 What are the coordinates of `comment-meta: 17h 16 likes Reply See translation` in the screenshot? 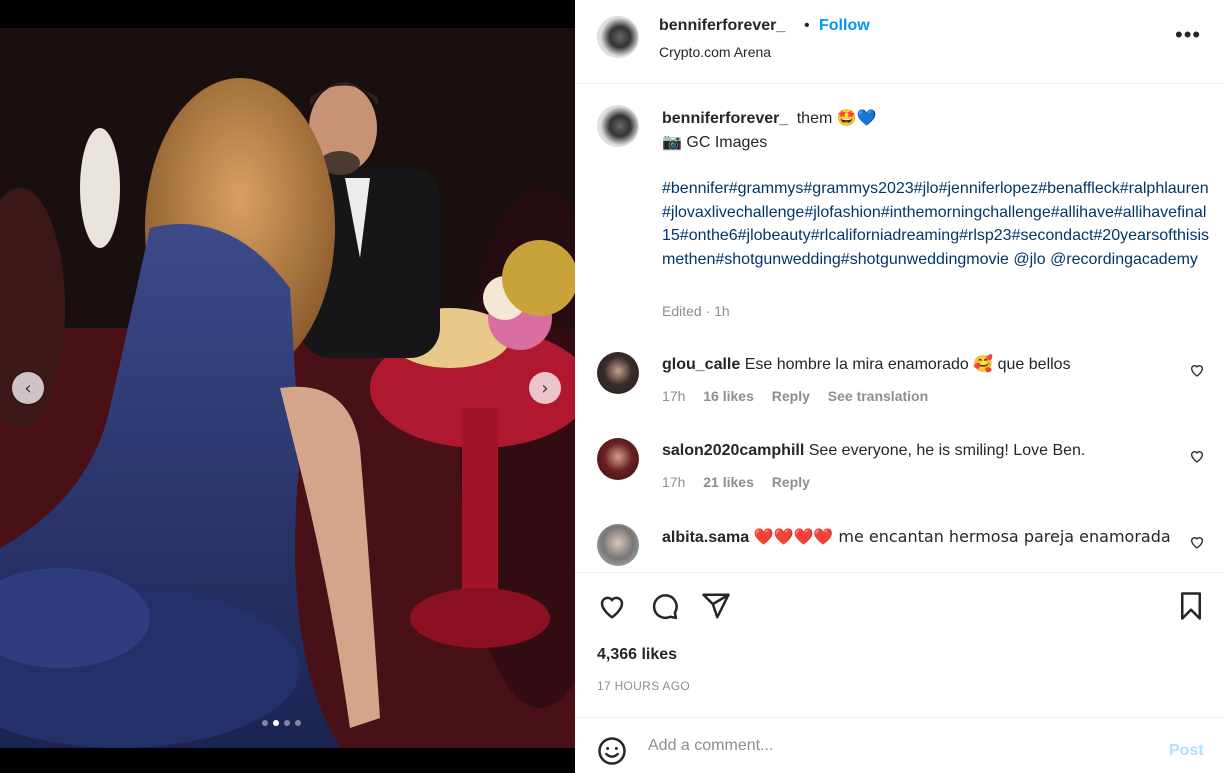 It's located at (802, 396).